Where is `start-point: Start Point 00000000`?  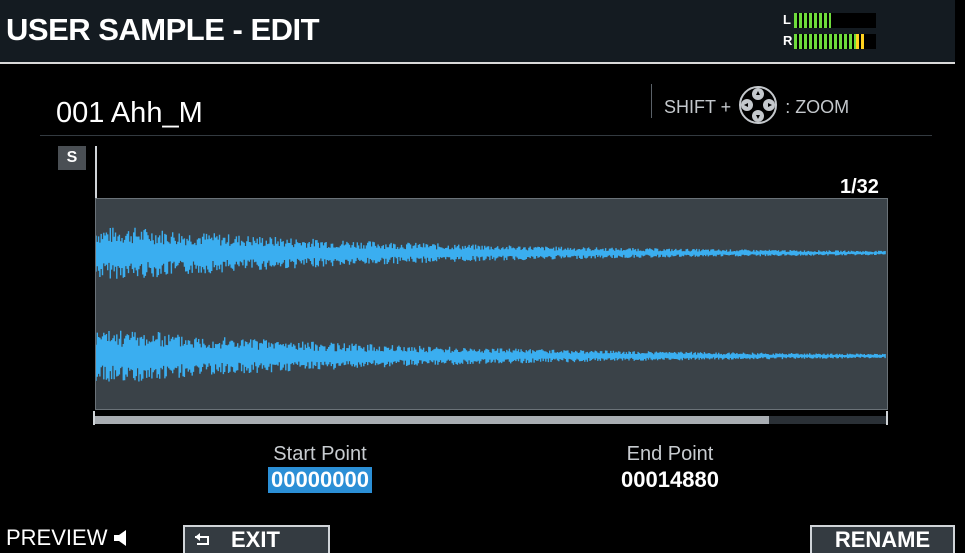
start-point: Start Point 00000000 is located at coordinates (320, 468).